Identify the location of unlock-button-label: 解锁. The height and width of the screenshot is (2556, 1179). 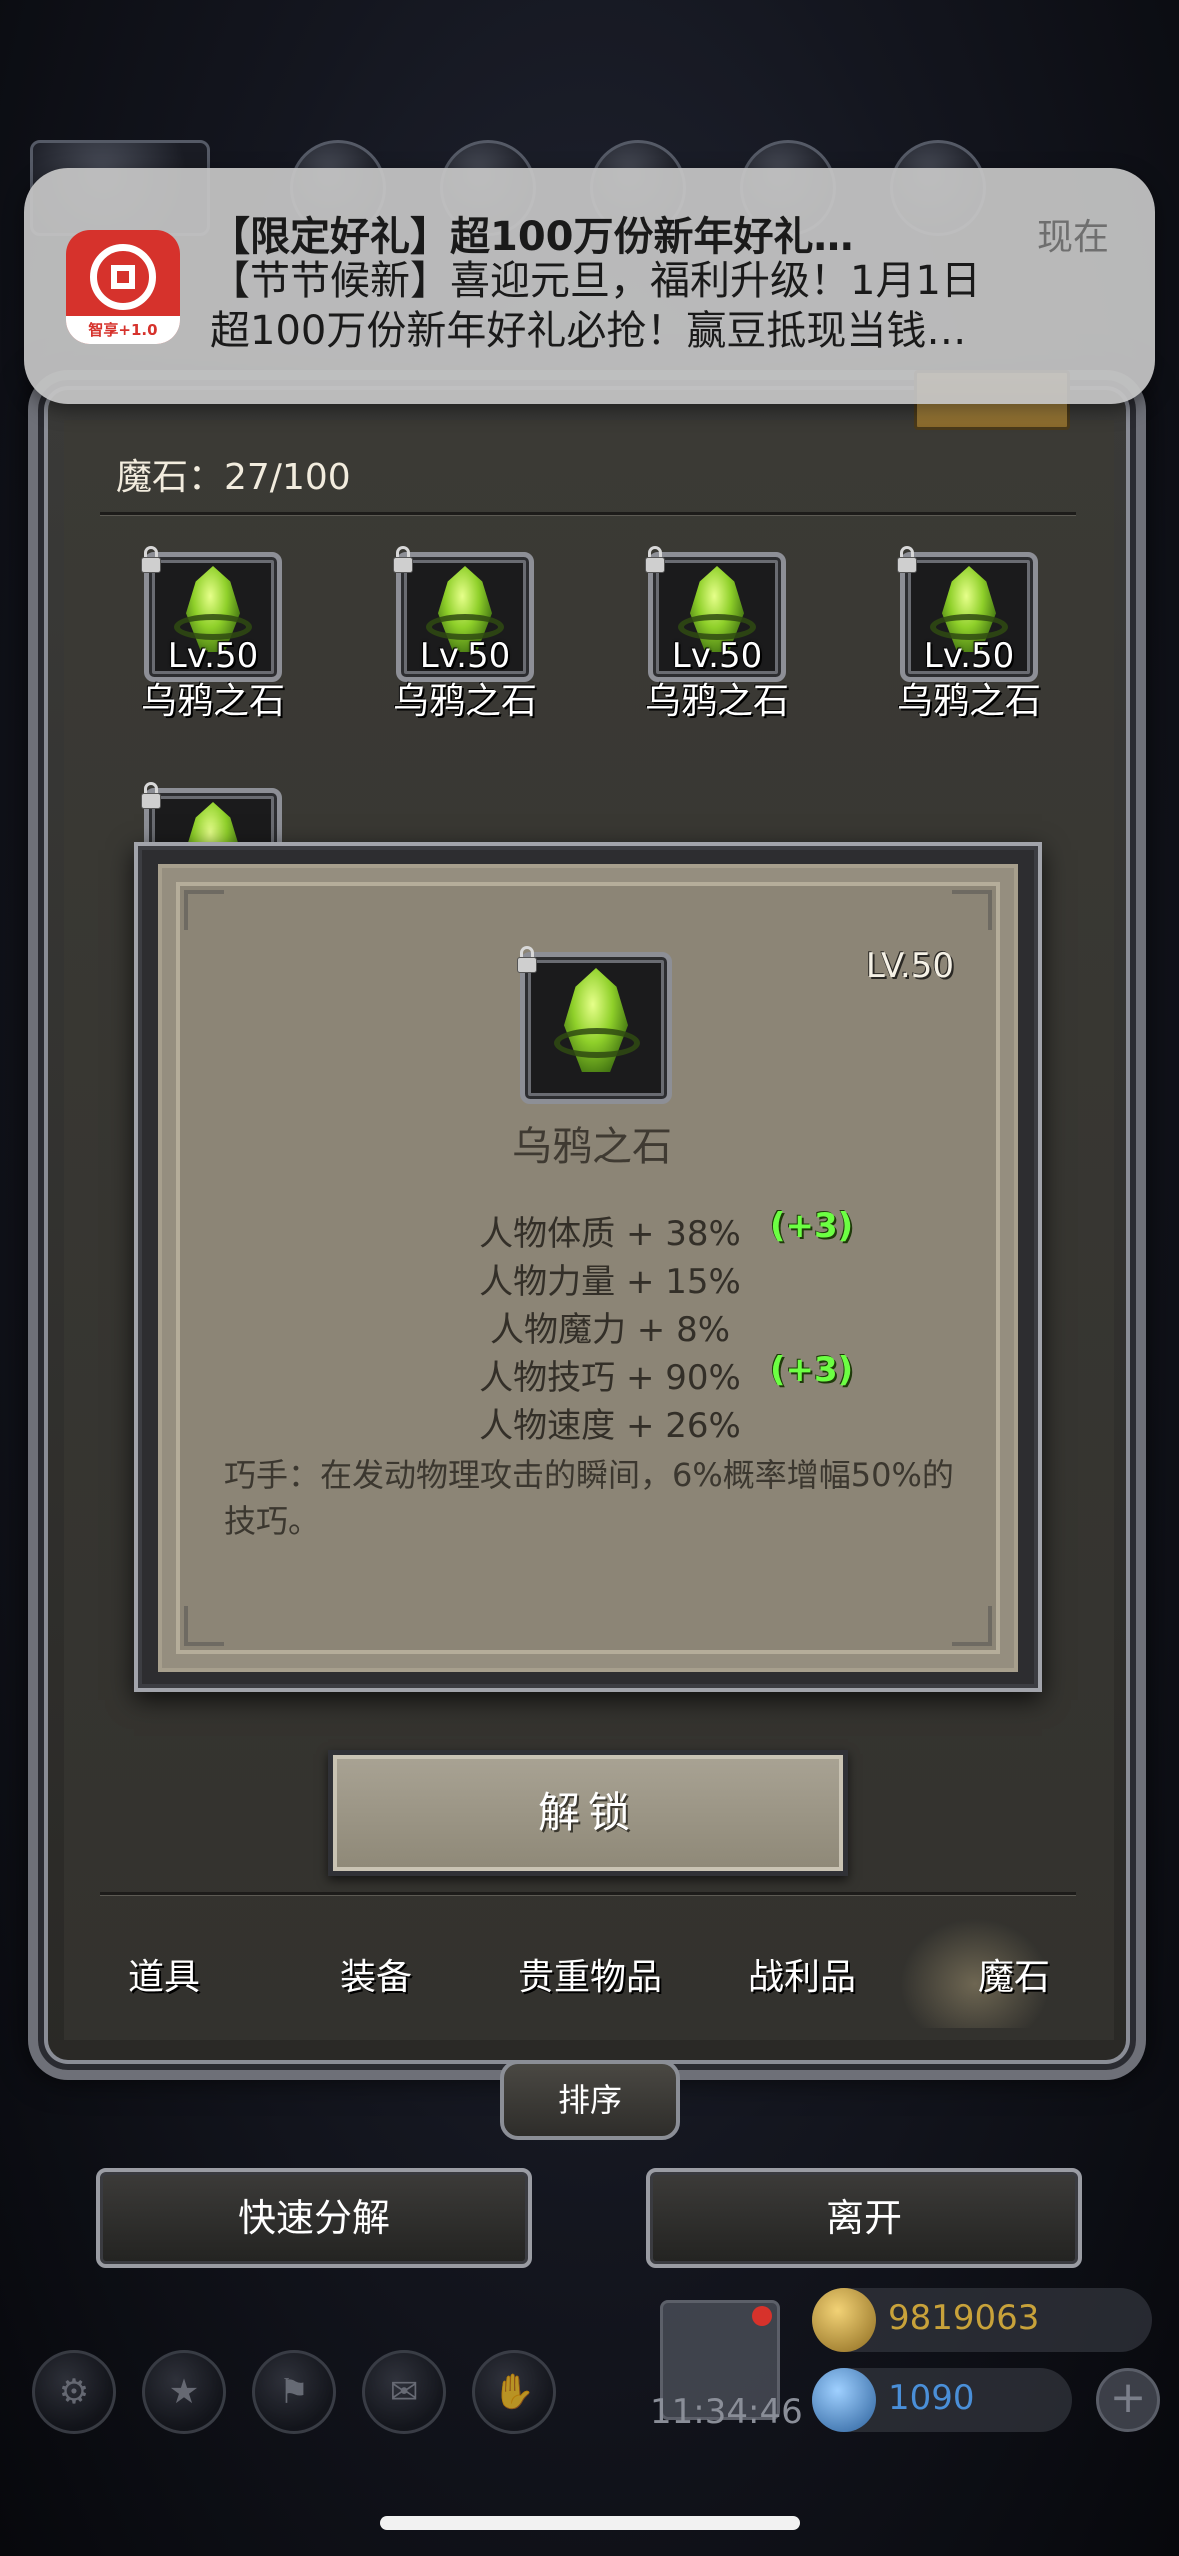
(587, 1812).